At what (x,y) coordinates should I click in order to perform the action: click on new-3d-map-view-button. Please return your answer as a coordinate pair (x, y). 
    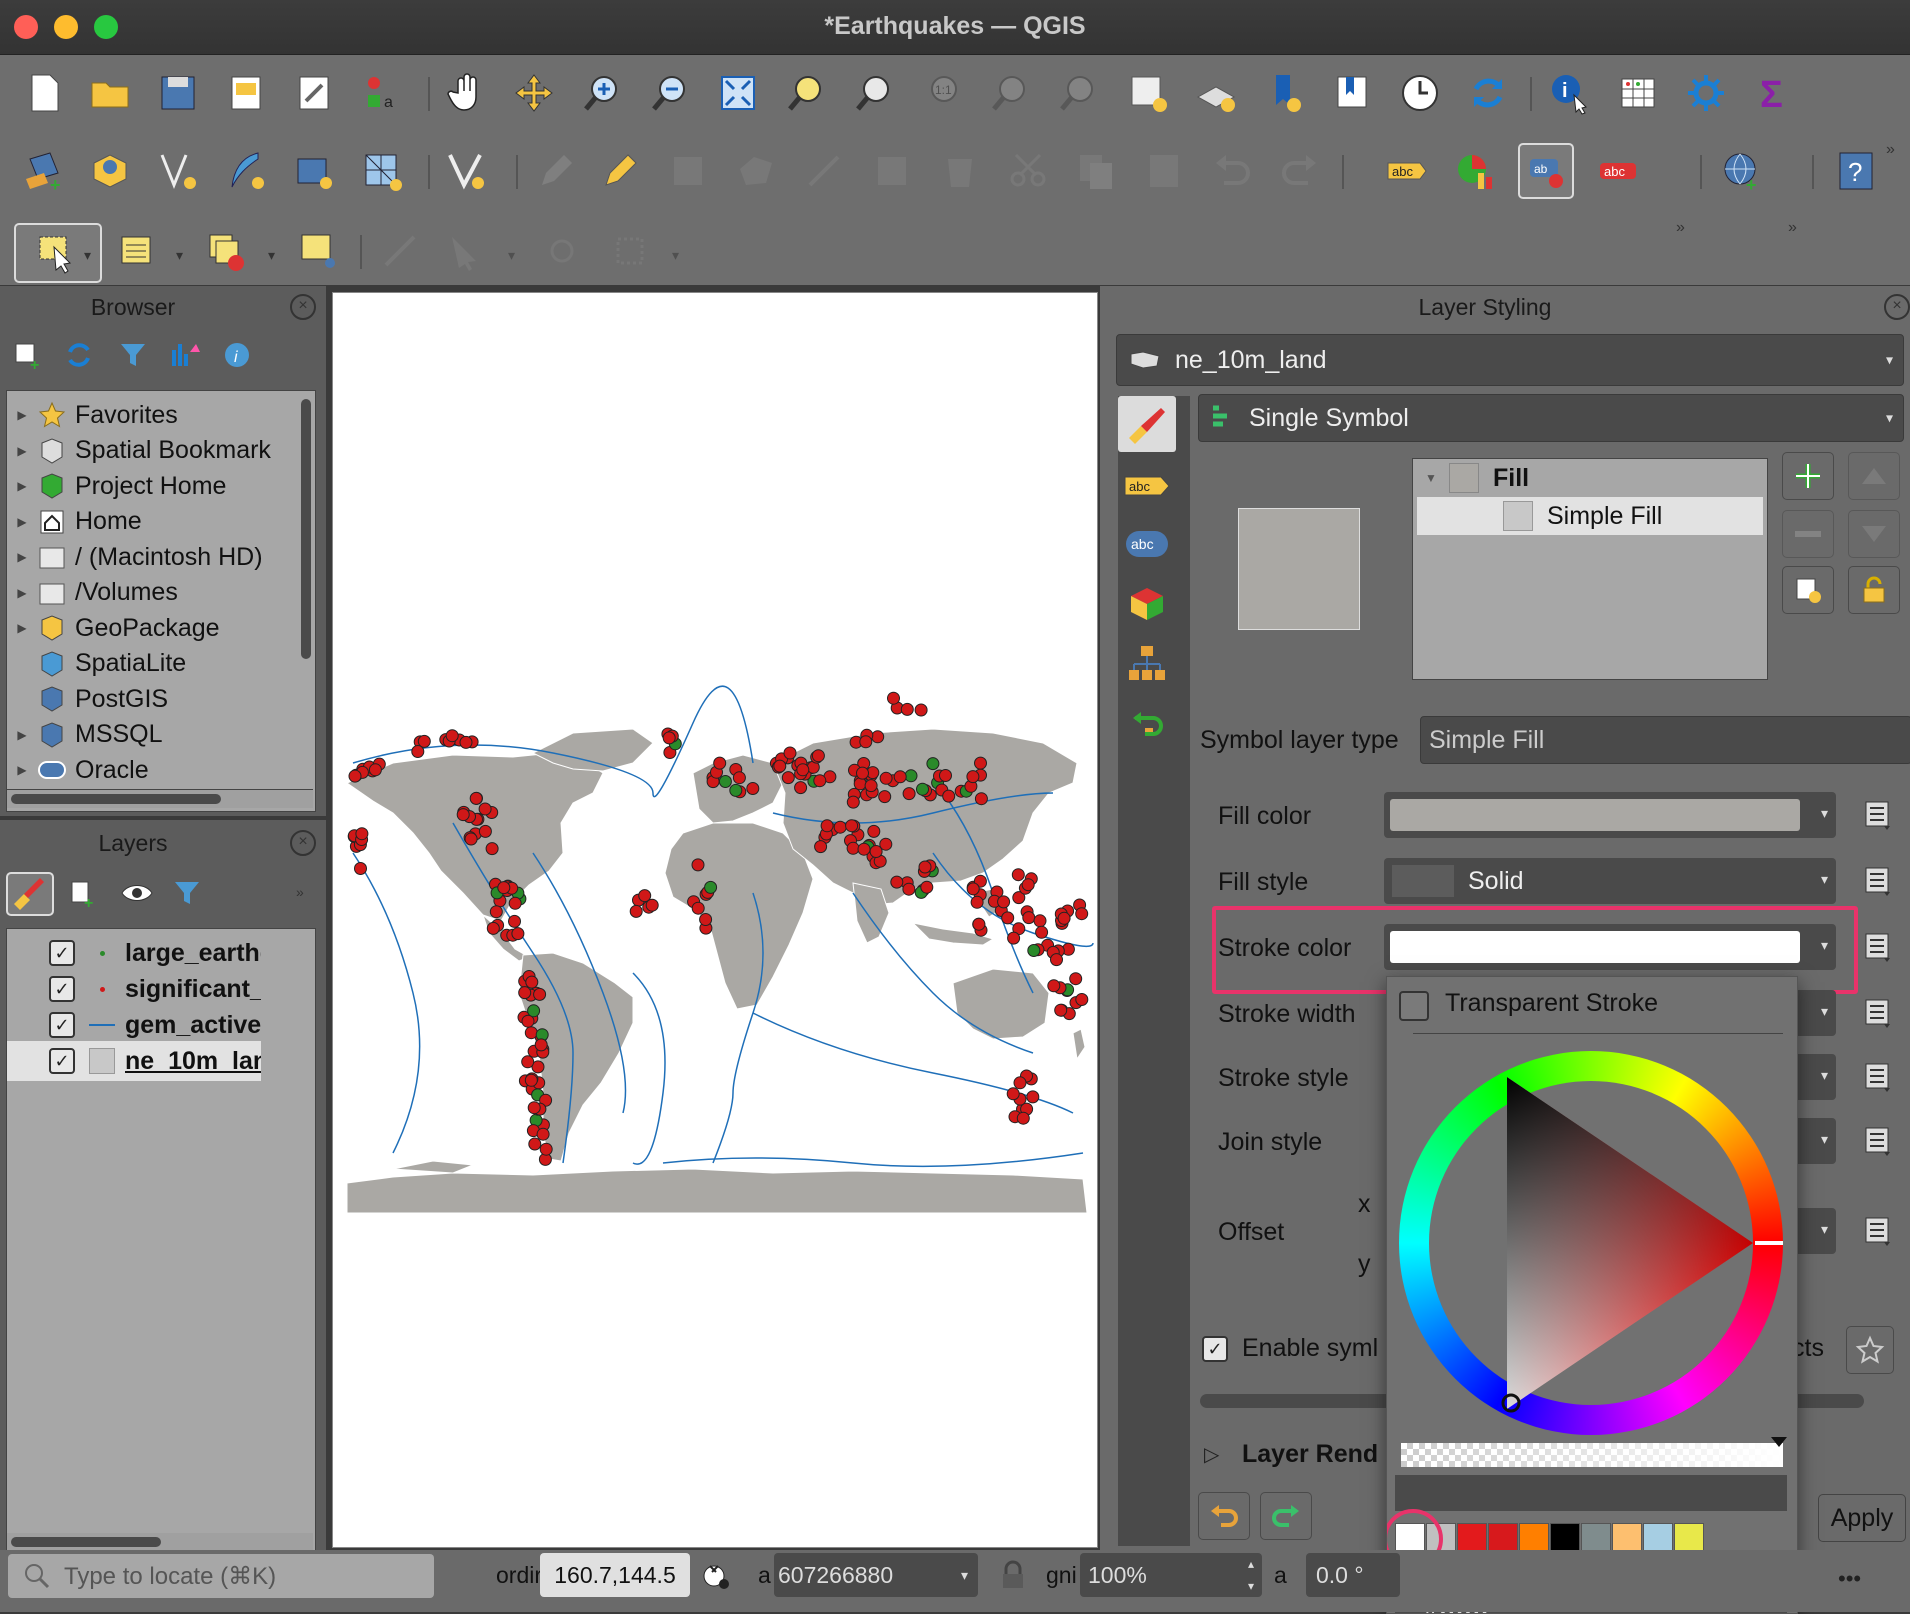
    Looking at the image, I should click on (1216, 93).